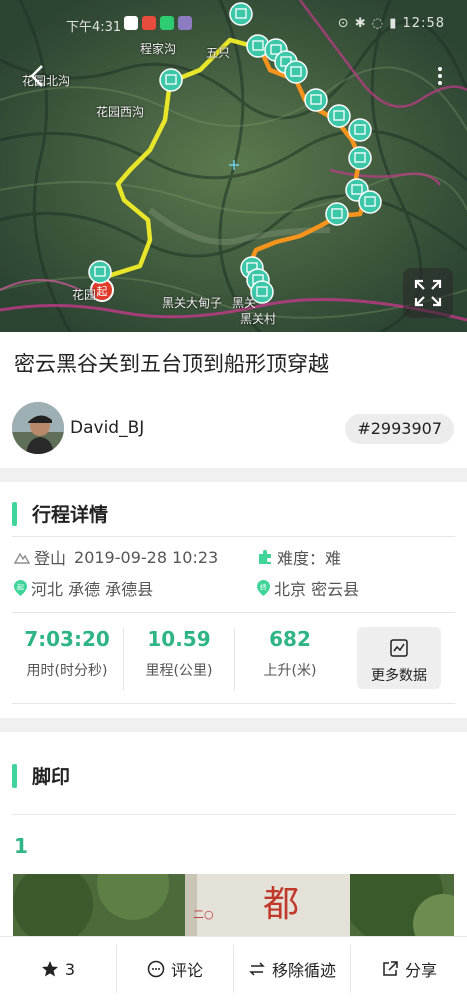  I want to click on start-pin-icon: 起, so click(20, 588).